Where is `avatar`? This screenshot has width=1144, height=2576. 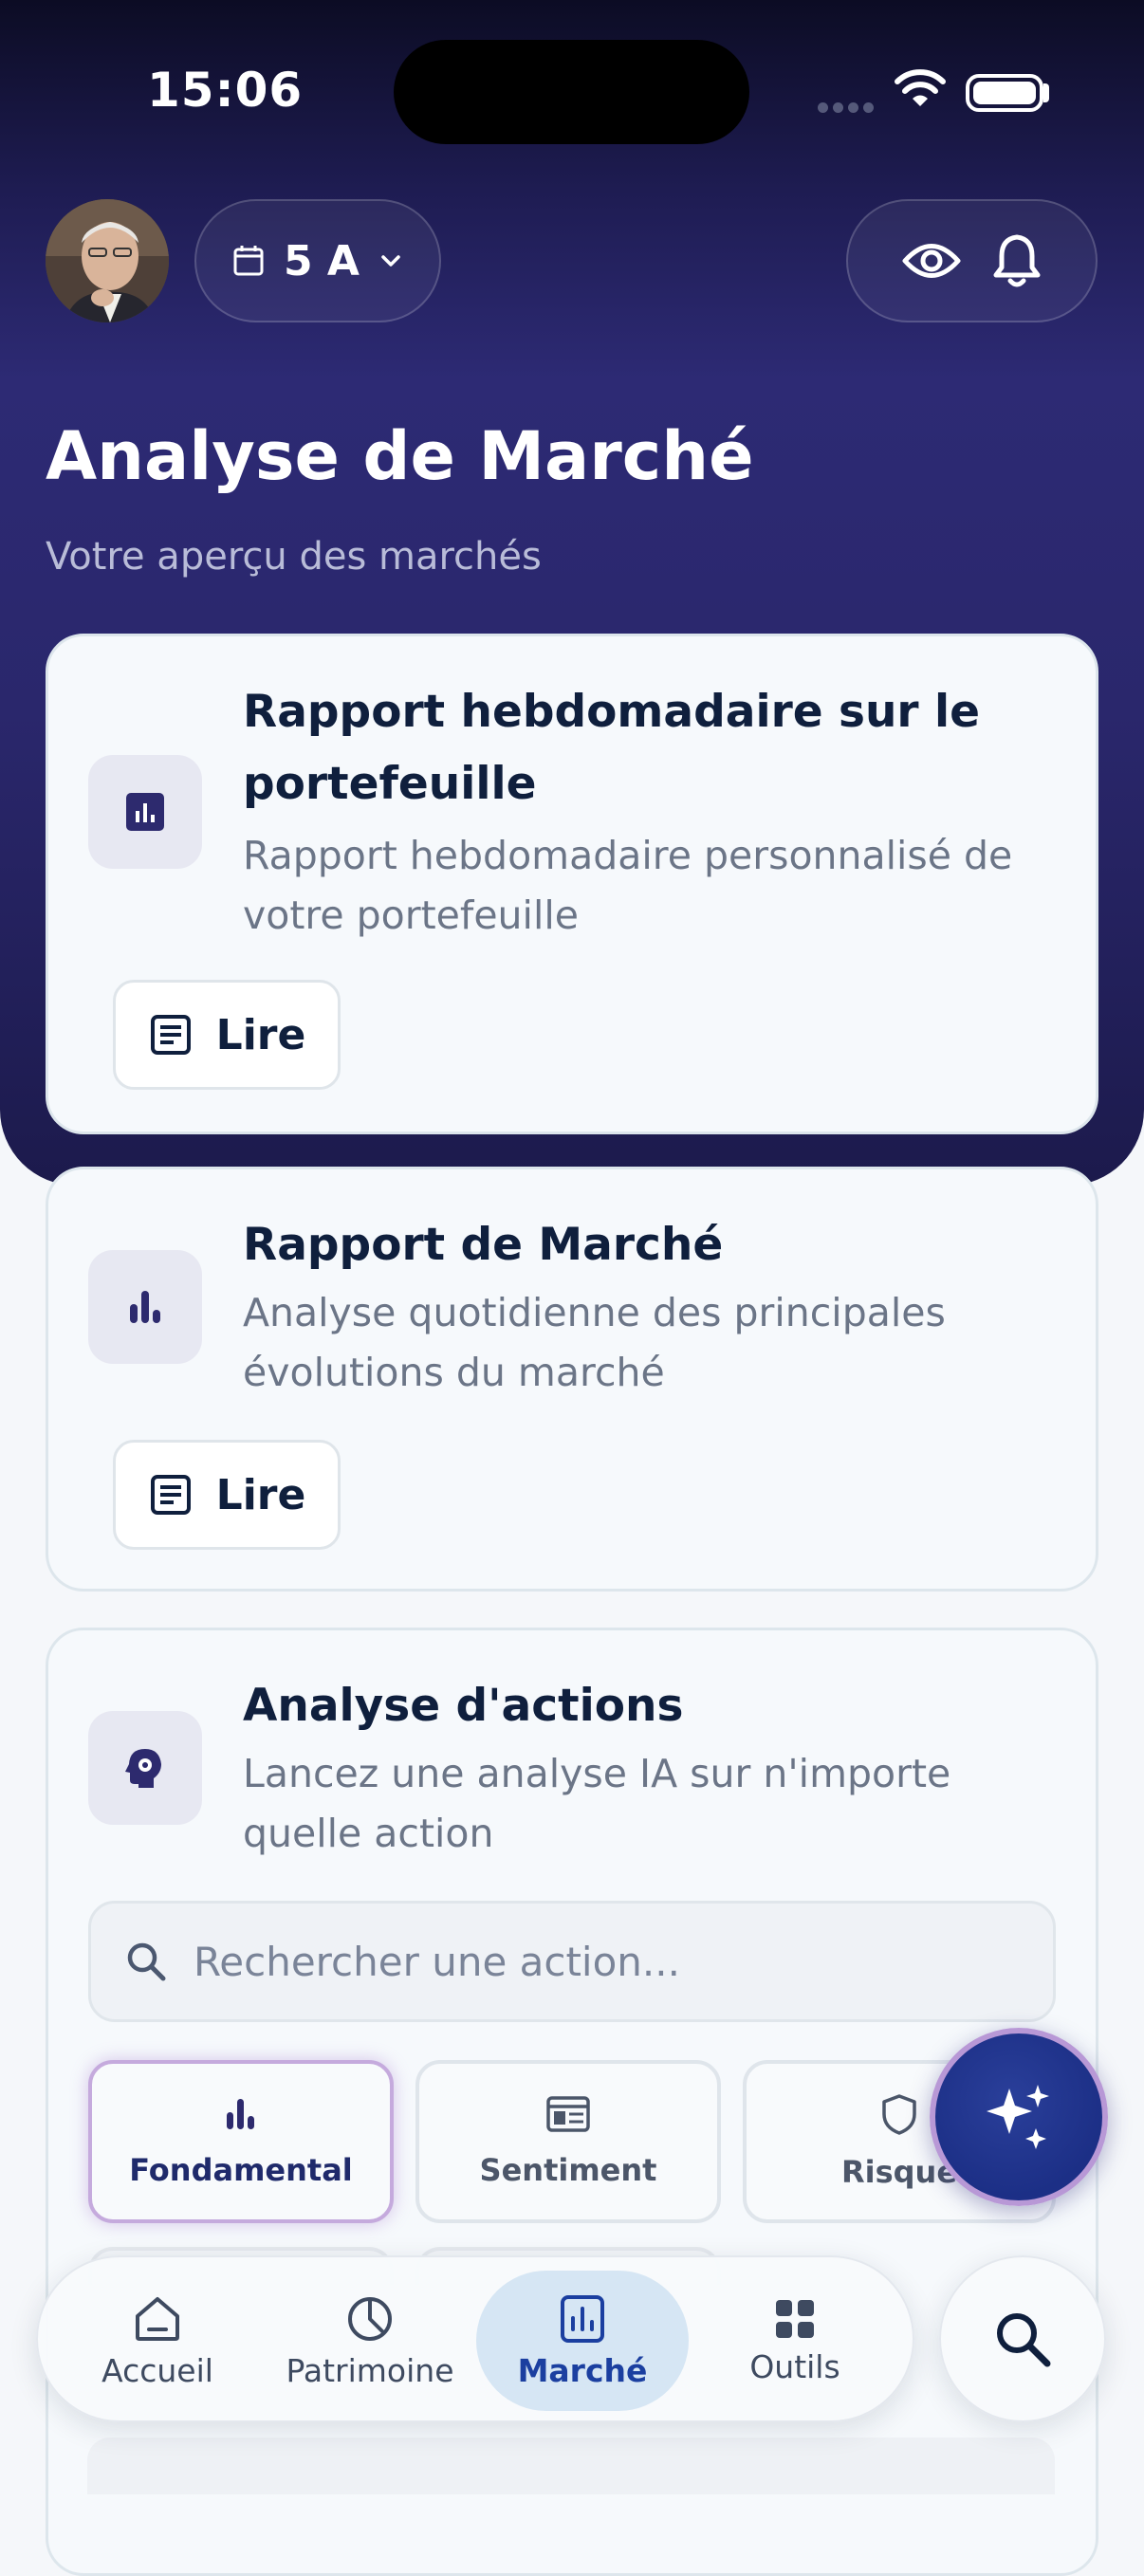
avatar is located at coordinates (107, 260).